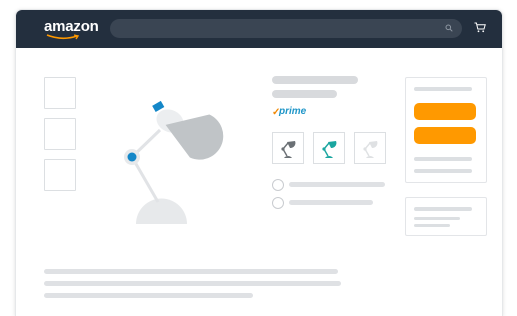  What do you see at coordinates (71, 26) in the screenshot?
I see `logo-wordmark: amazon` at bounding box center [71, 26].